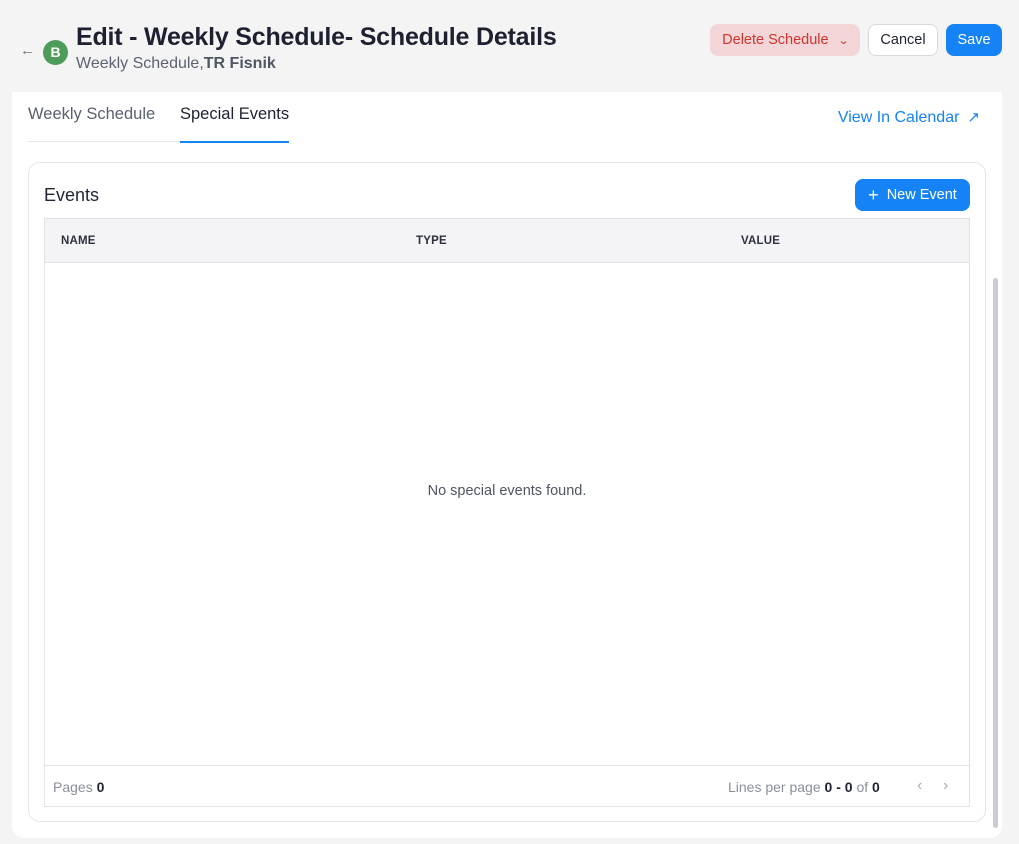  What do you see at coordinates (78, 241) in the screenshot?
I see `column-header-name: NAME` at bounding box center [78, 241].